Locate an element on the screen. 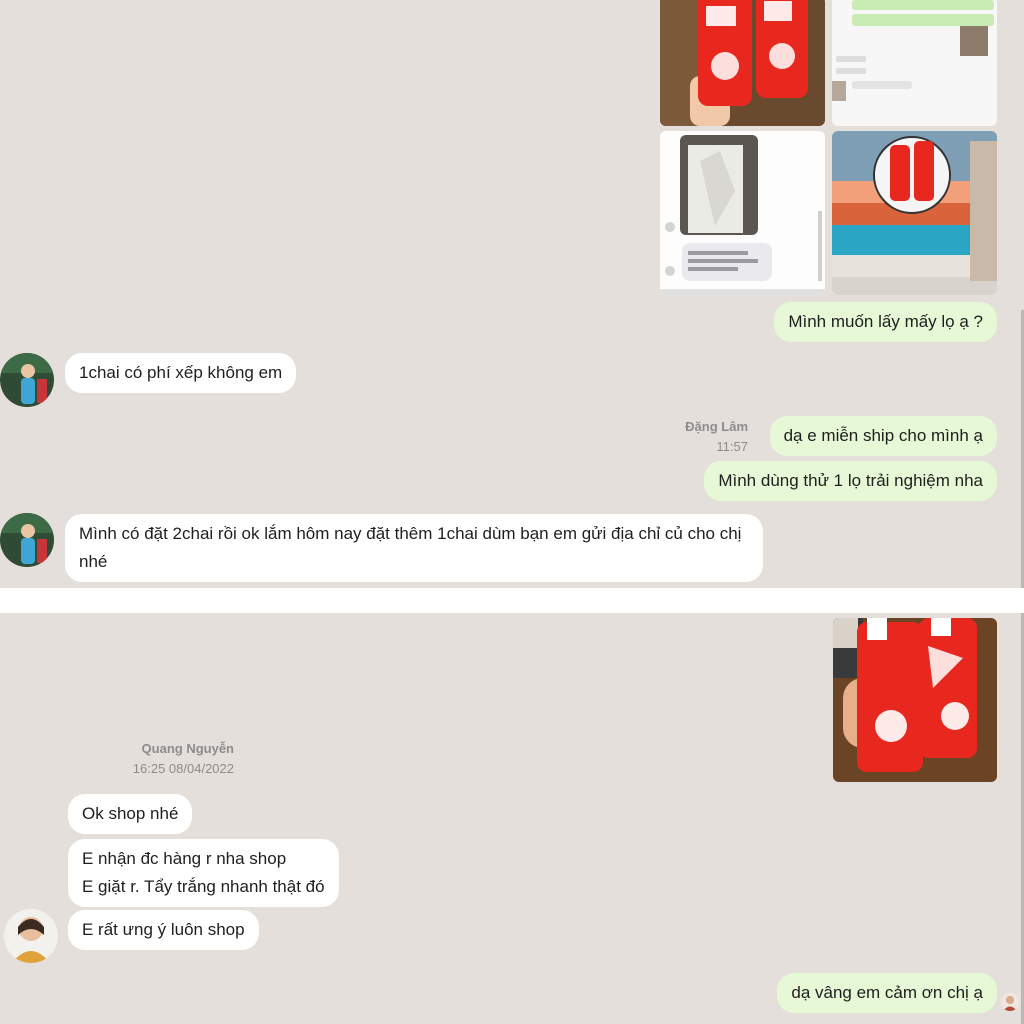 The height and width of the screenshot is (1024, 1024). message-time: 16:25 08/04/2022 is located at coordinates (183, 768).